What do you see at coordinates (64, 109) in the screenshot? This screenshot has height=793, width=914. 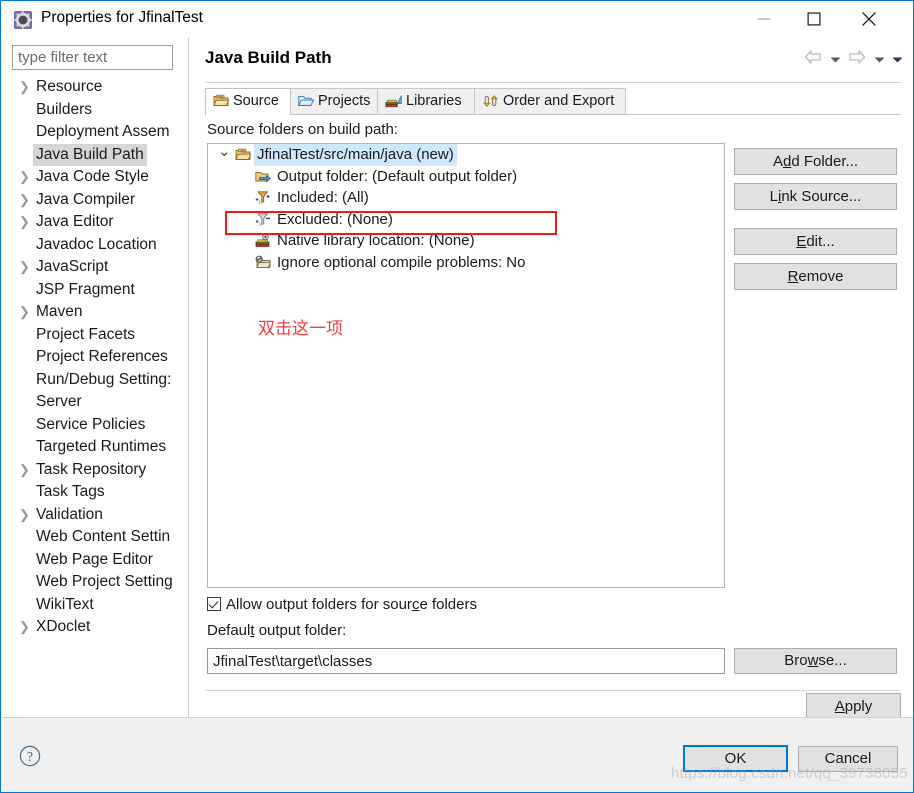 I see `sidebar-item-label: Builders` at bounding box center [64, 109].